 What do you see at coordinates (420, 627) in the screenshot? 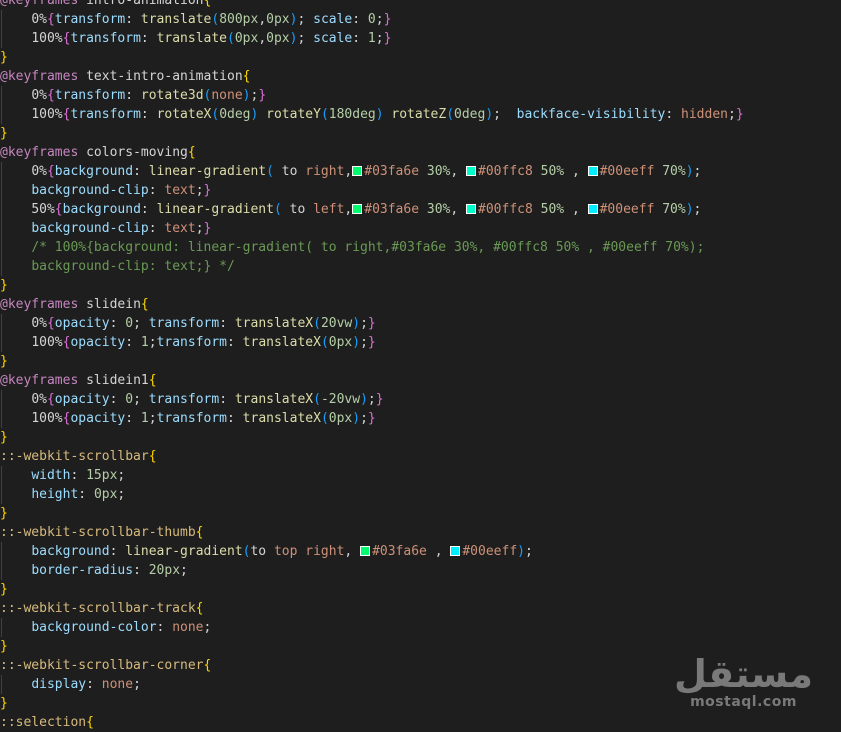
I see `code-line: background-color: none;` at bounding box center [420, 627].